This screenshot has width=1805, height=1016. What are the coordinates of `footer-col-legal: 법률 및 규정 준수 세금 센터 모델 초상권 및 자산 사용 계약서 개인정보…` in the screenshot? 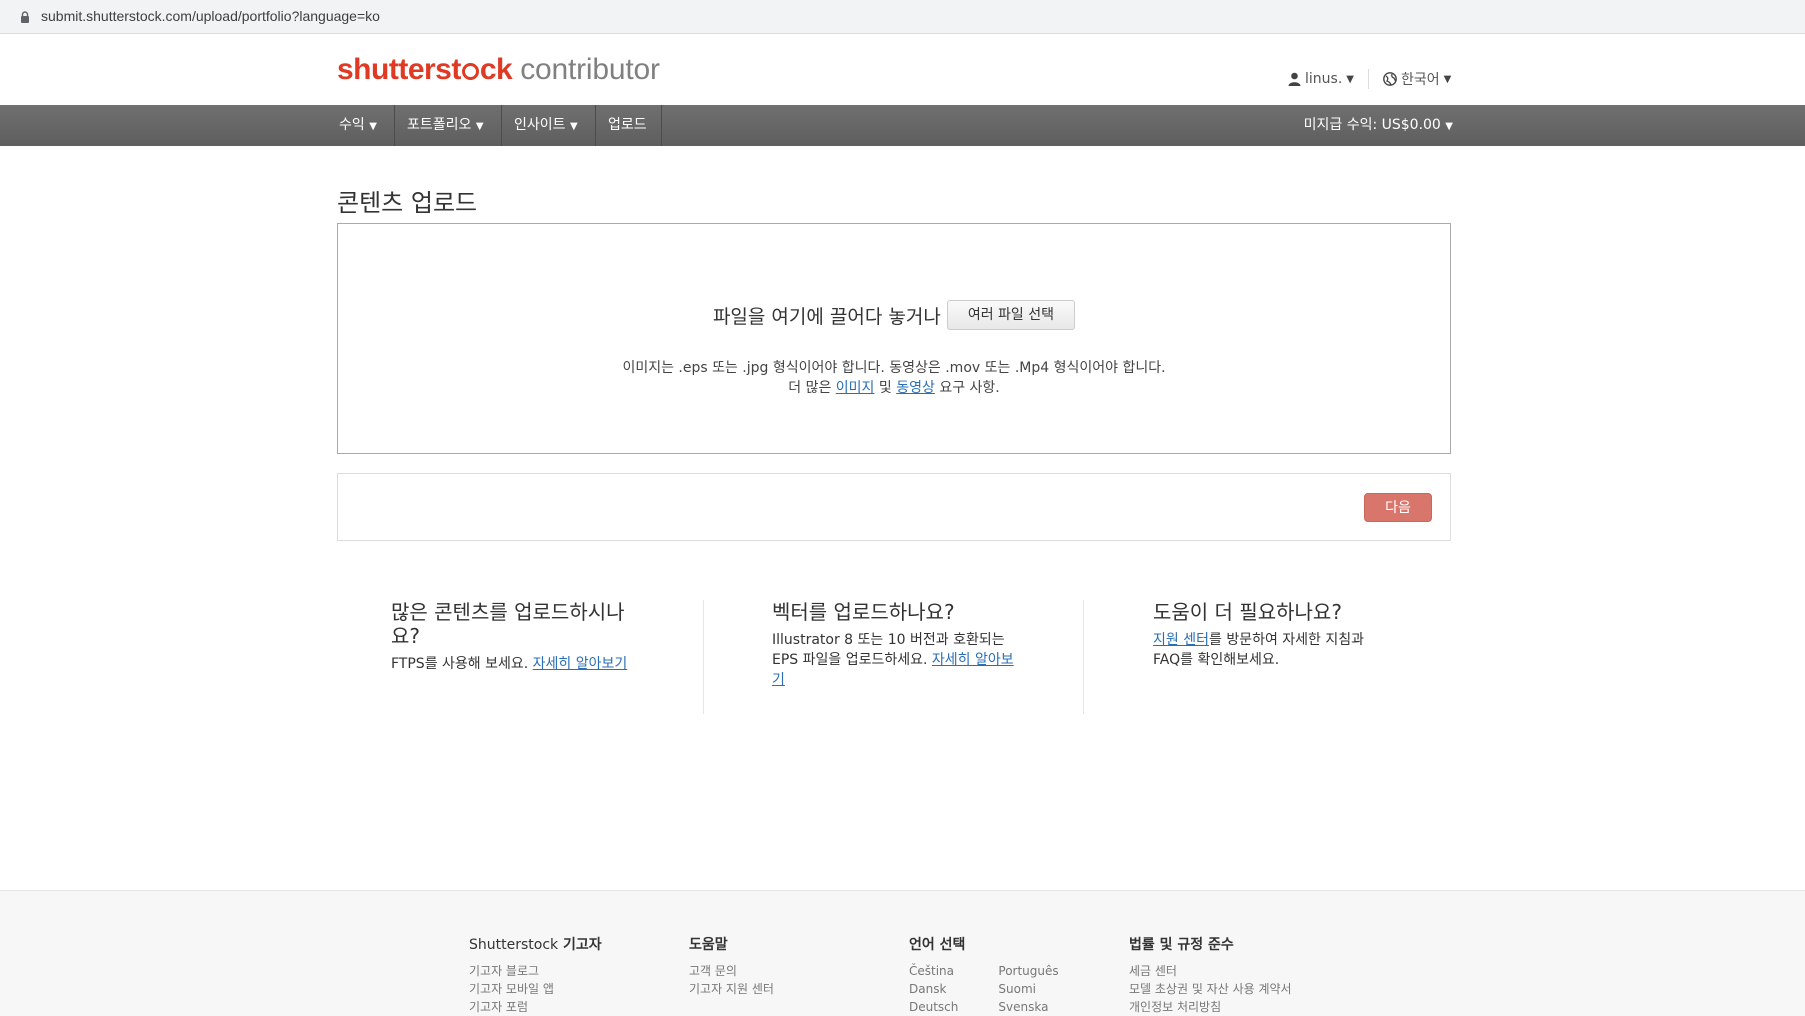 It's located at (1210, 975).